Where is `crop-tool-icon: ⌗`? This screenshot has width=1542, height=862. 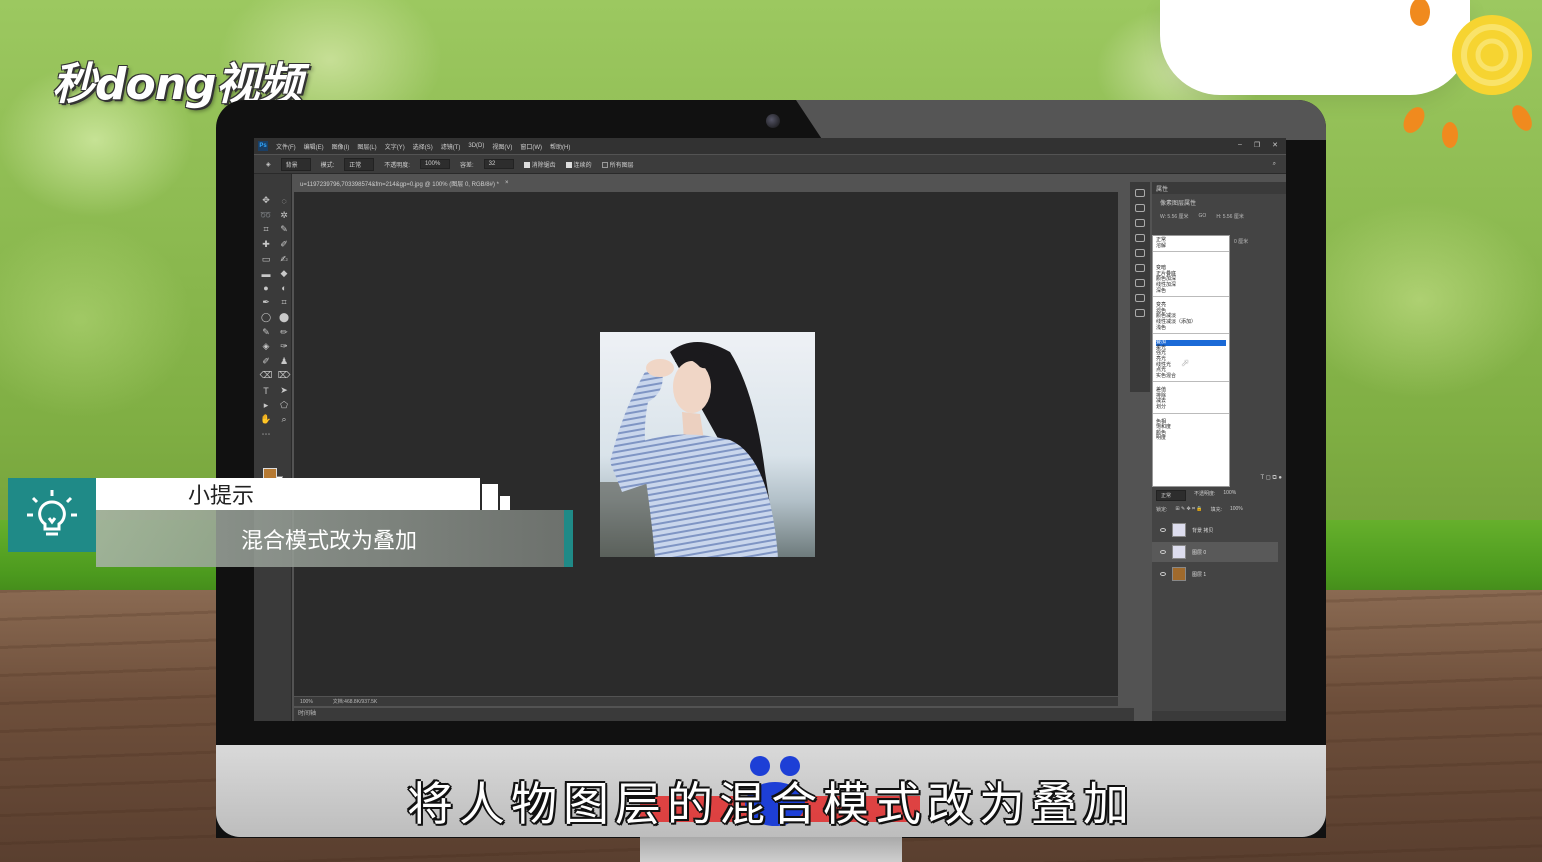 crop-tool-icon: ⌗ is located at coordinates (266, 230).